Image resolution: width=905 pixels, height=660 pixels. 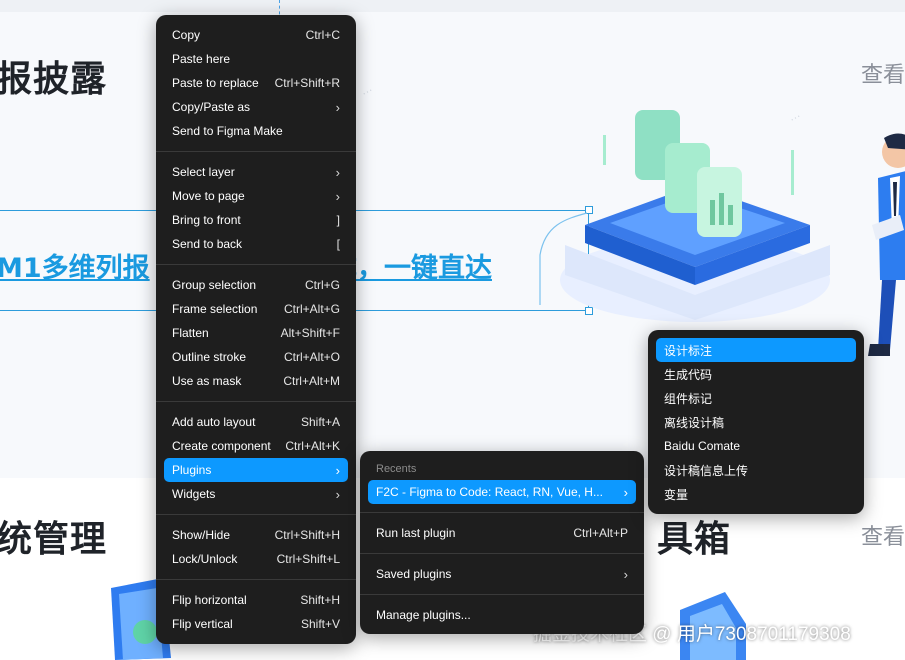 What do you see at coordinates (256, 196) in the screenshot?
I see `menu-item-move-to-page: Move to page ›` at bounding box center [256, 196].